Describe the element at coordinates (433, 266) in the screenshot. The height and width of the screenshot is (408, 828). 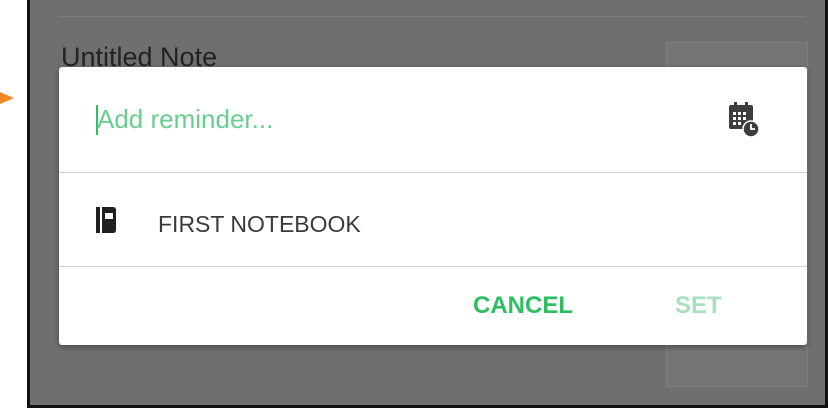
I see `dialog-divider` at that location.